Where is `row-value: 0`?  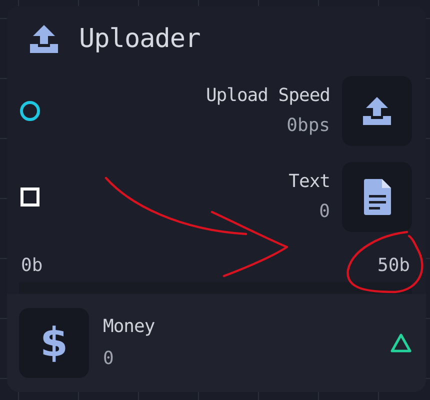 row-value: 0 is located at coordinates (324, 212).